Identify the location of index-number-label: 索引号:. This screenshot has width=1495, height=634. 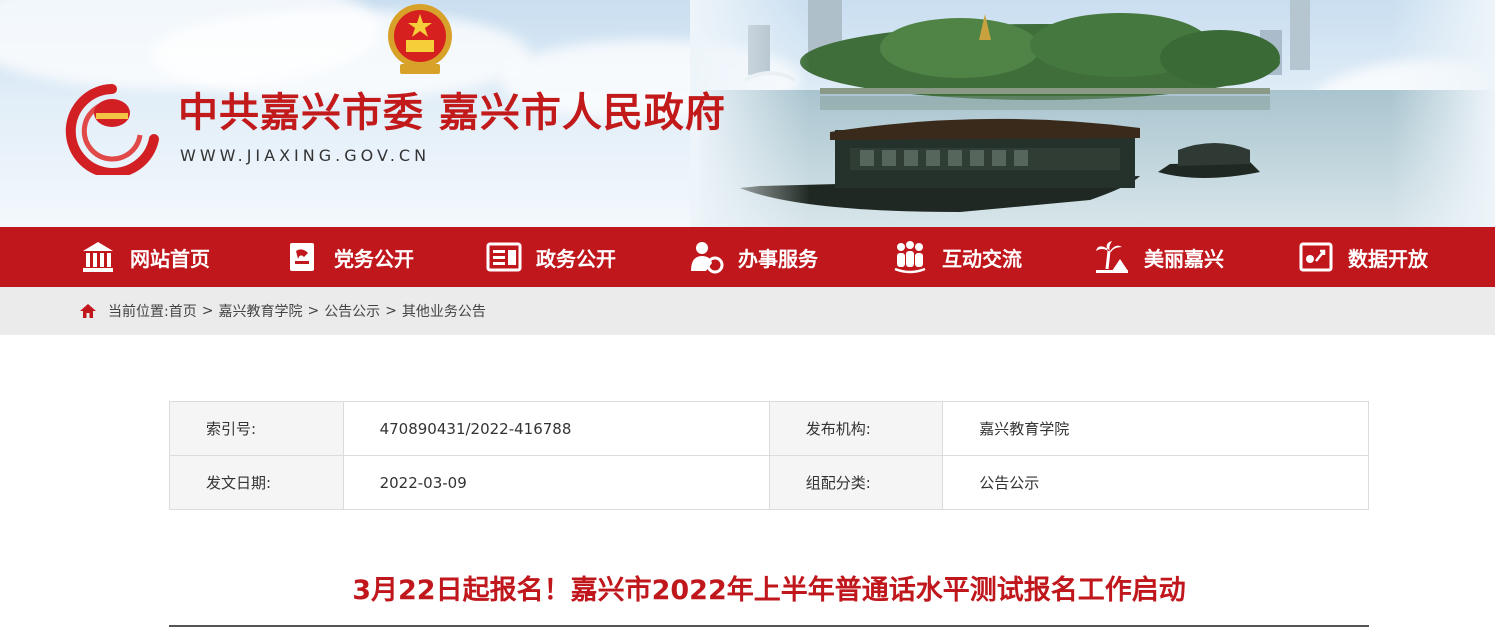
(256, 428).